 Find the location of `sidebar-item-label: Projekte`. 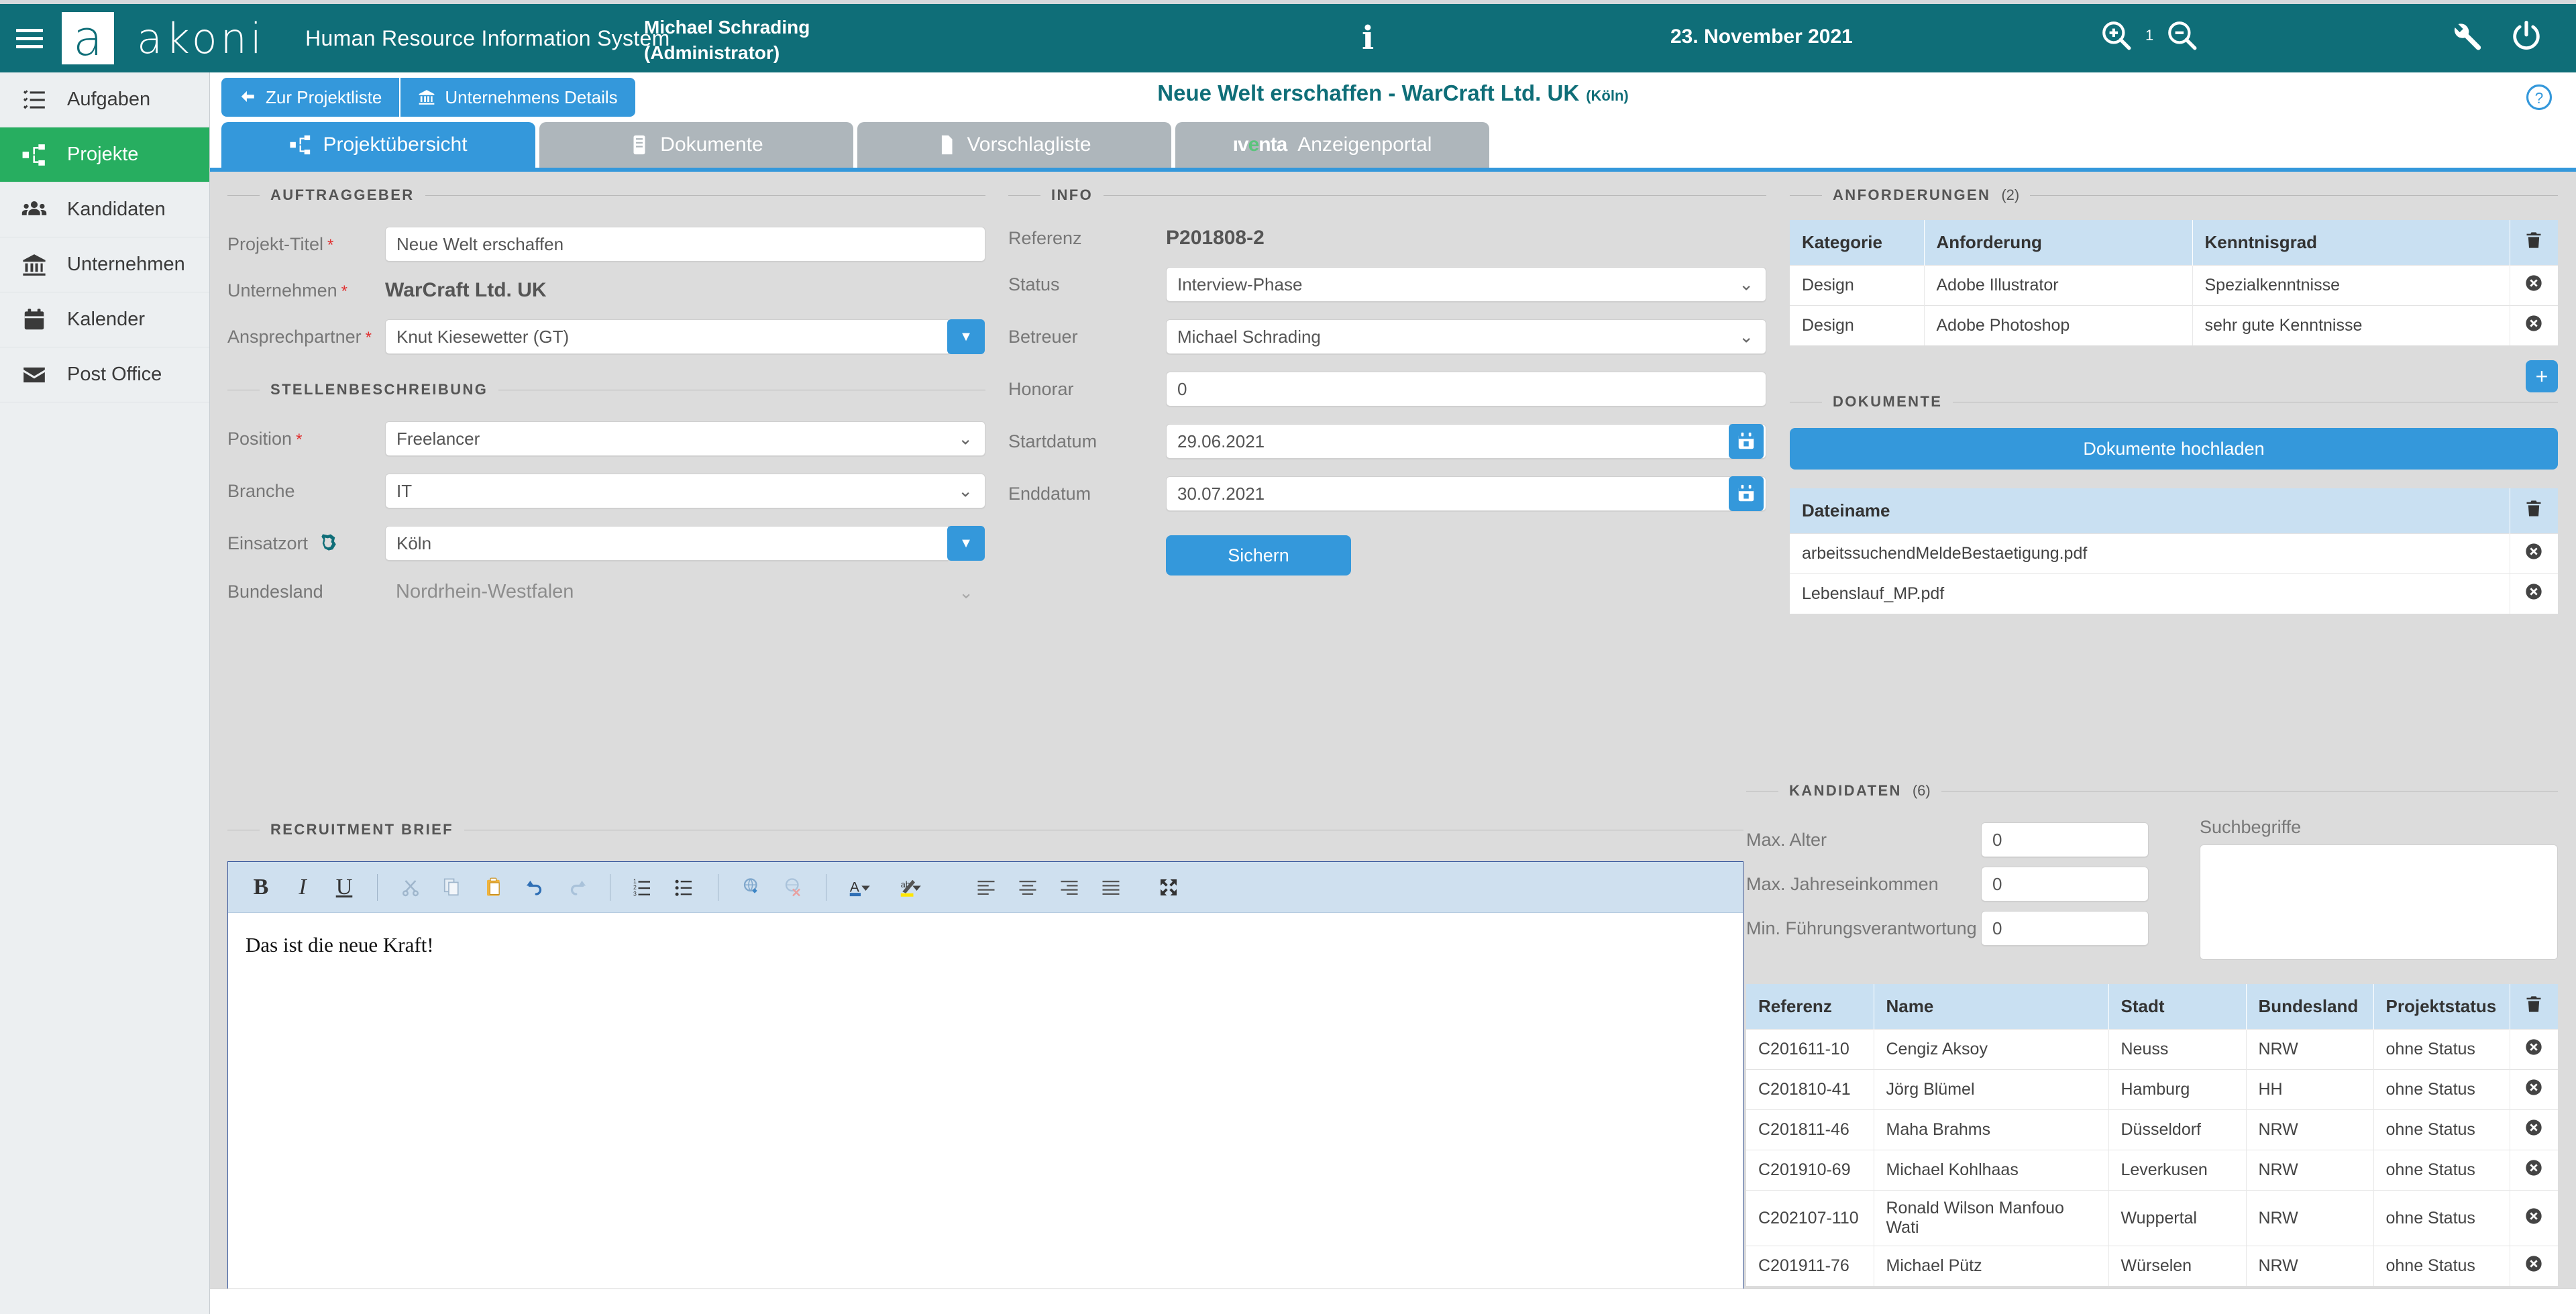

sidebar-item-label: Projekte is located at coordinates (103, 154).